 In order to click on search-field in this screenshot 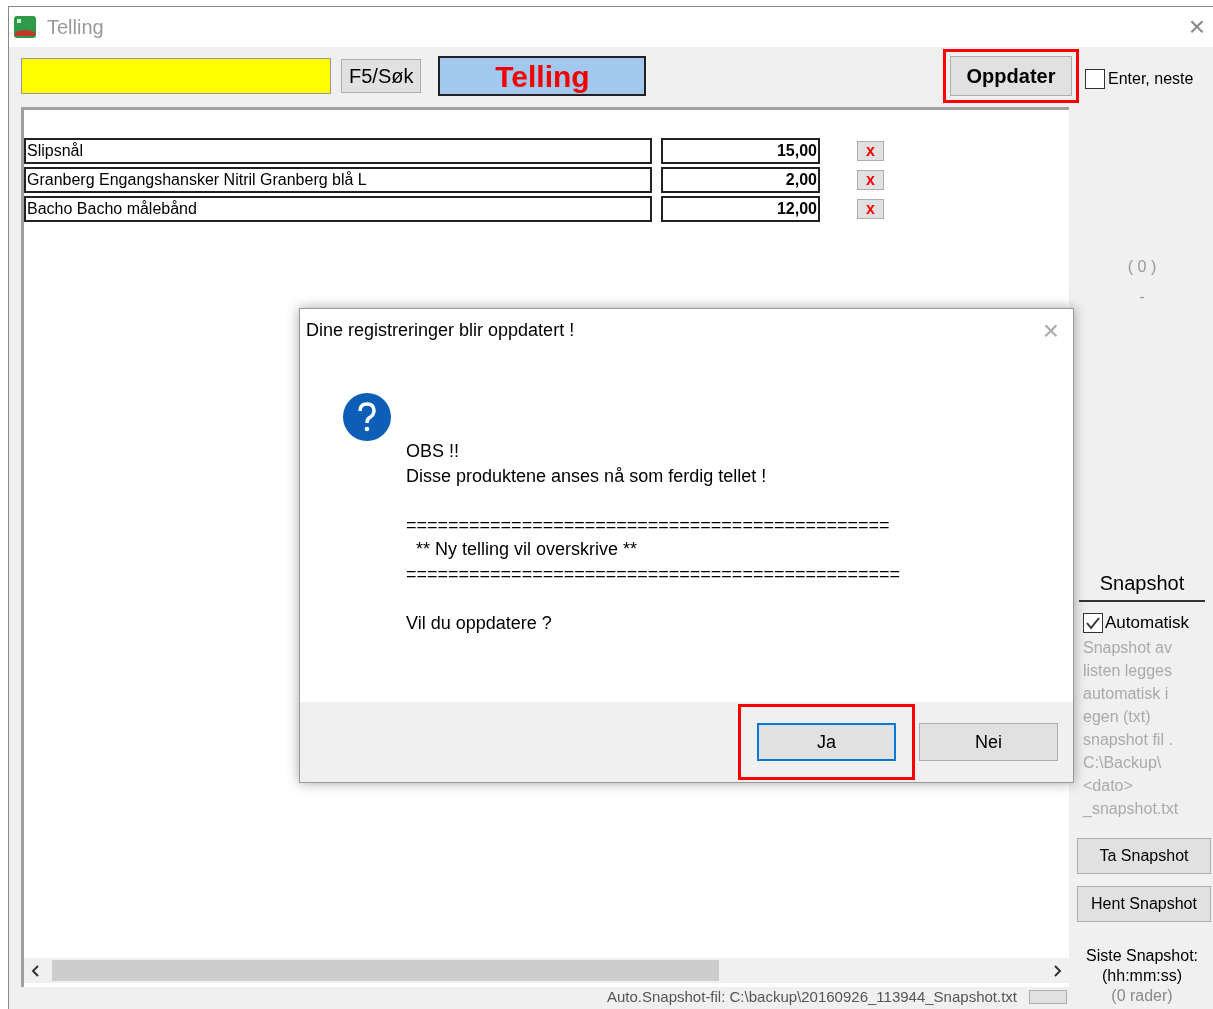, I will do `click(176, 76)`.